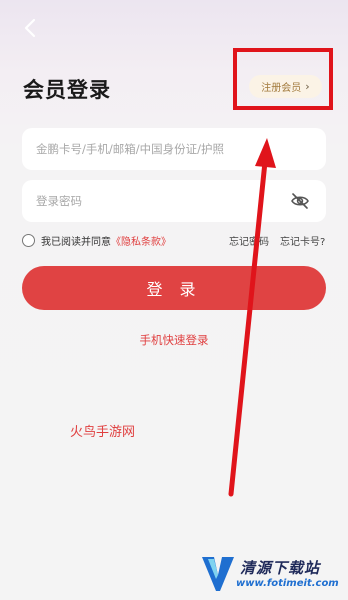 This screenshot has width=348, height=600. What do you see at coordinates (174, 288) in the screenshot?
I see `login-button: 登 录` at bounding box center [174, 288].